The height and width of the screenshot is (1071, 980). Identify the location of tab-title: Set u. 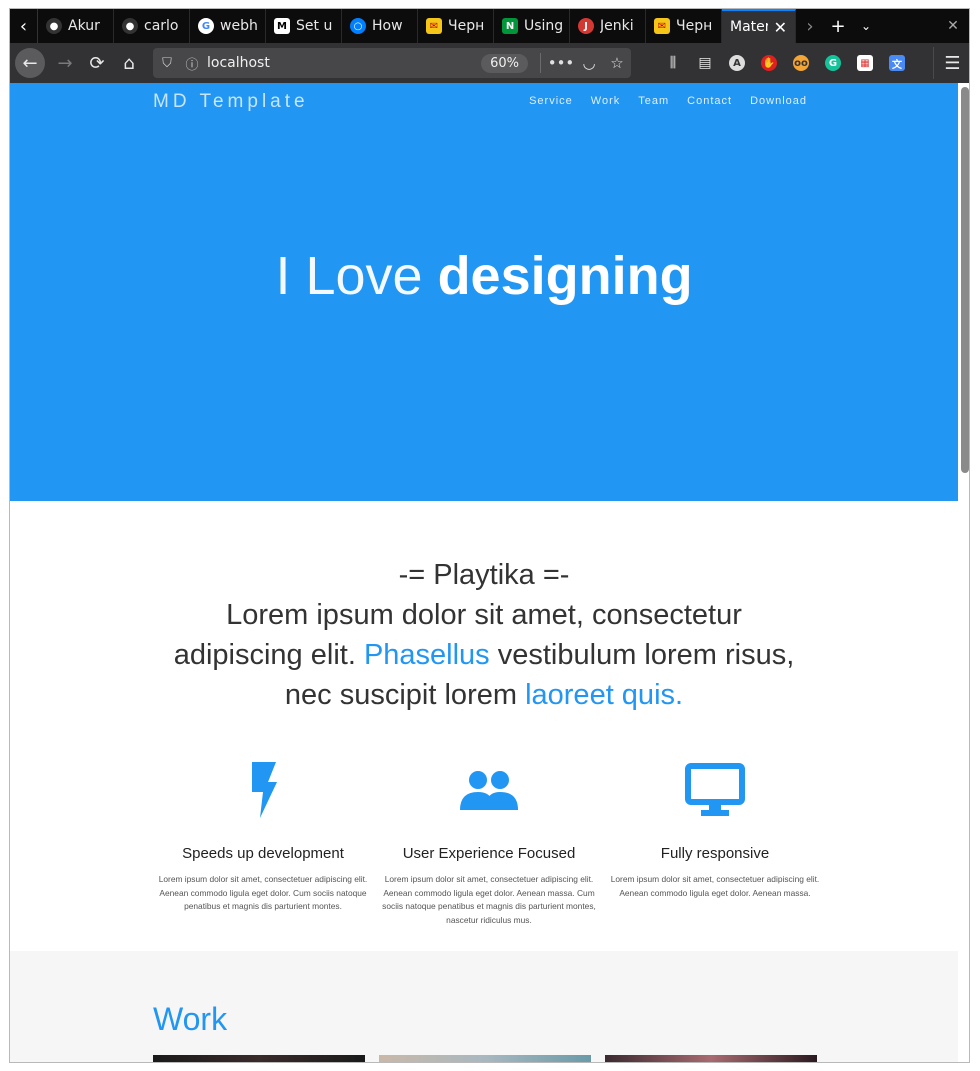
(314, 26).